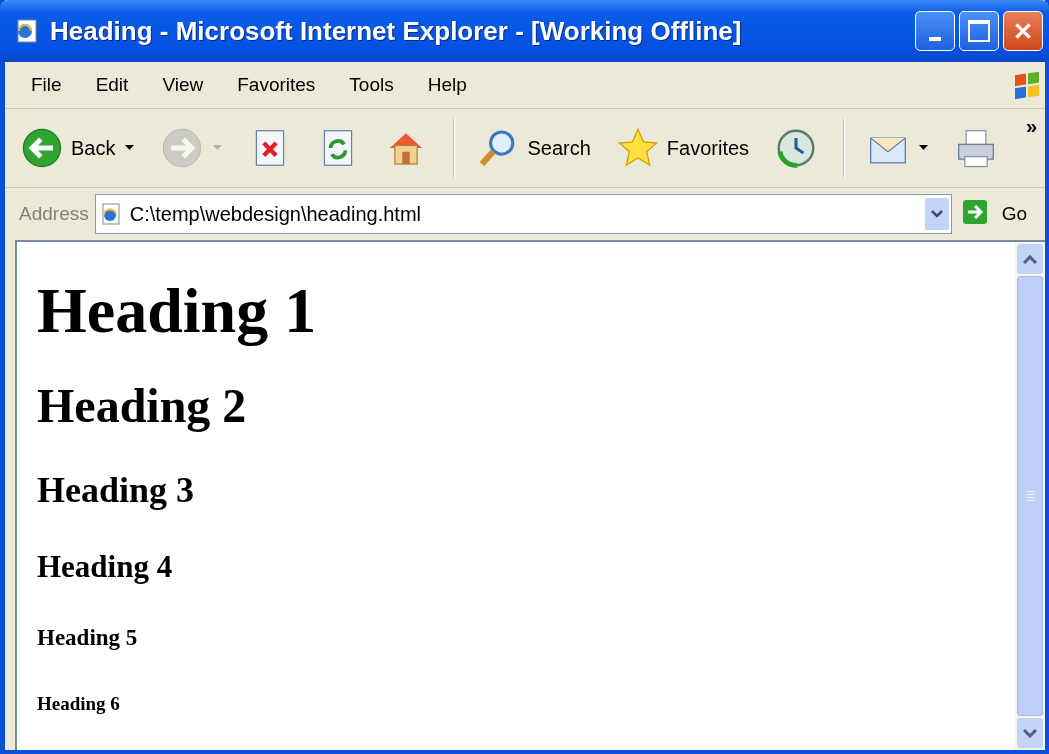 The image size is (1049, 754). I want to click on document-icon, so click(27, 31).